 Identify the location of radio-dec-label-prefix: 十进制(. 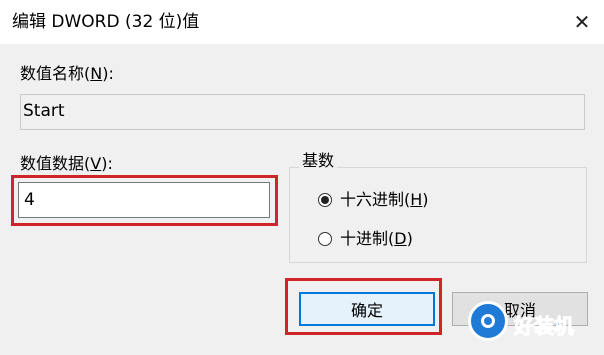
(367, 238).